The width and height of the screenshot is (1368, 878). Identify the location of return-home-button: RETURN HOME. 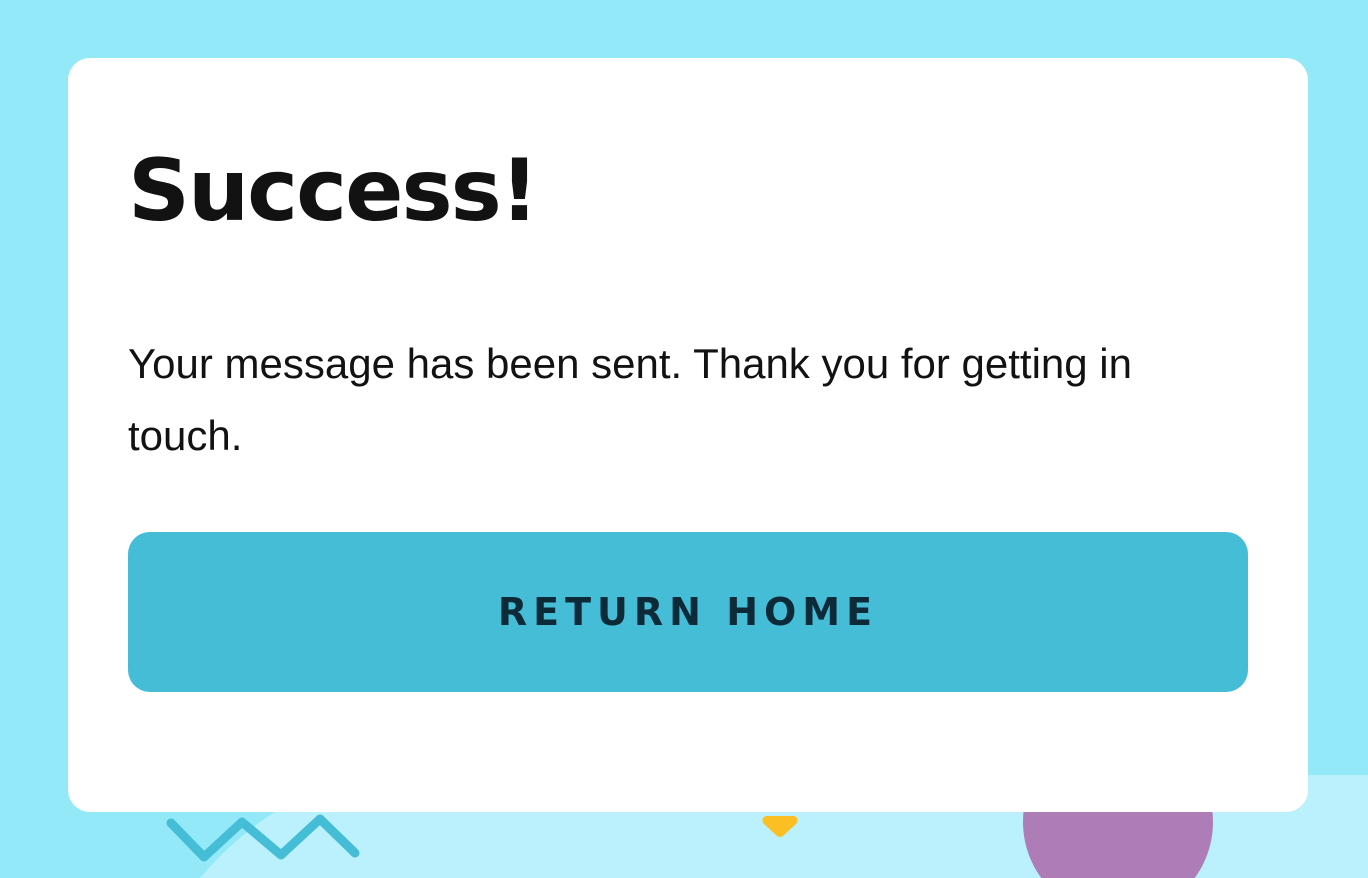
(688, 612).